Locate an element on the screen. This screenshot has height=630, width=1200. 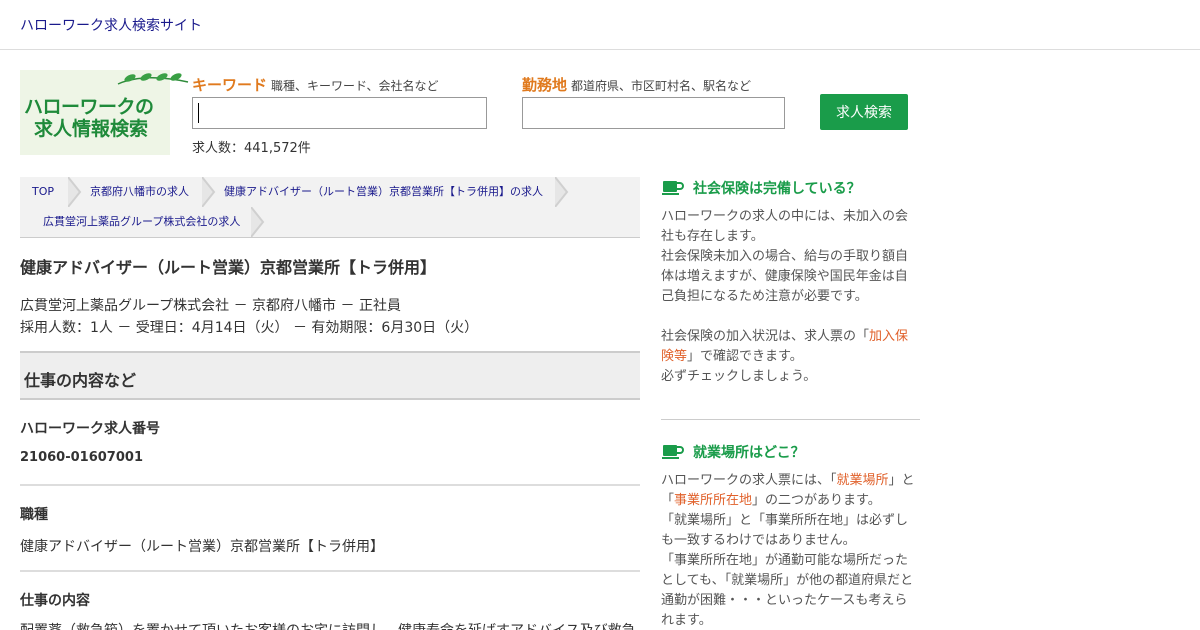
breadcrumb-item-top: TOP is located at coordinates (43, 192).